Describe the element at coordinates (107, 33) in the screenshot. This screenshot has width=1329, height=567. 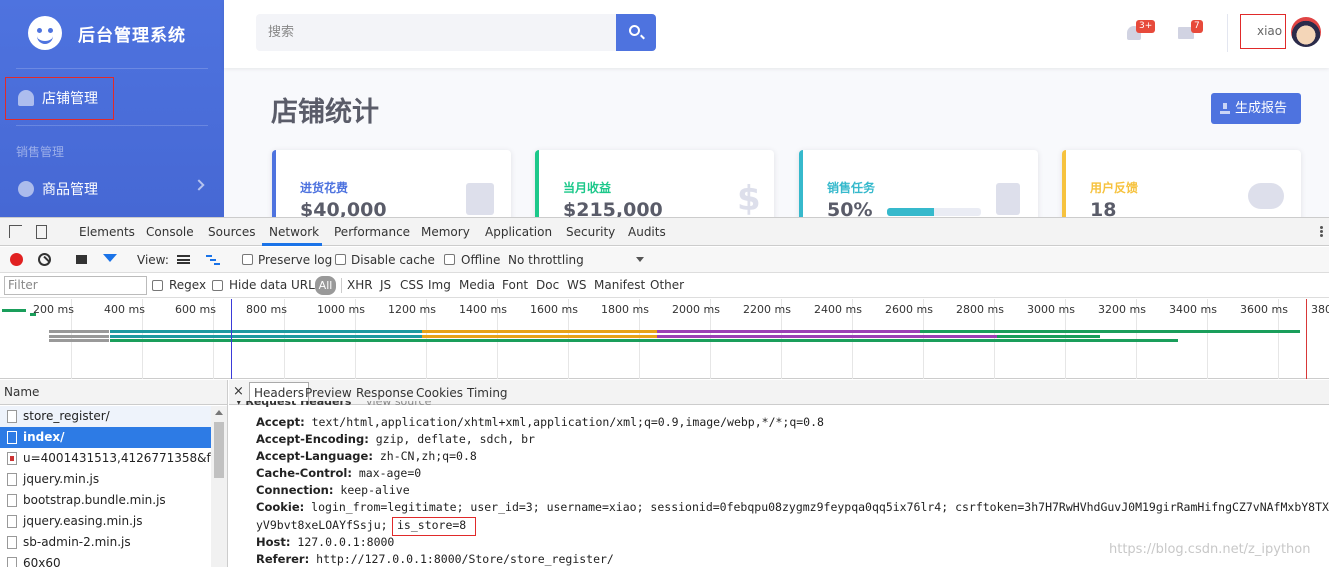
I see `brand: 后台管理系统` at that location.